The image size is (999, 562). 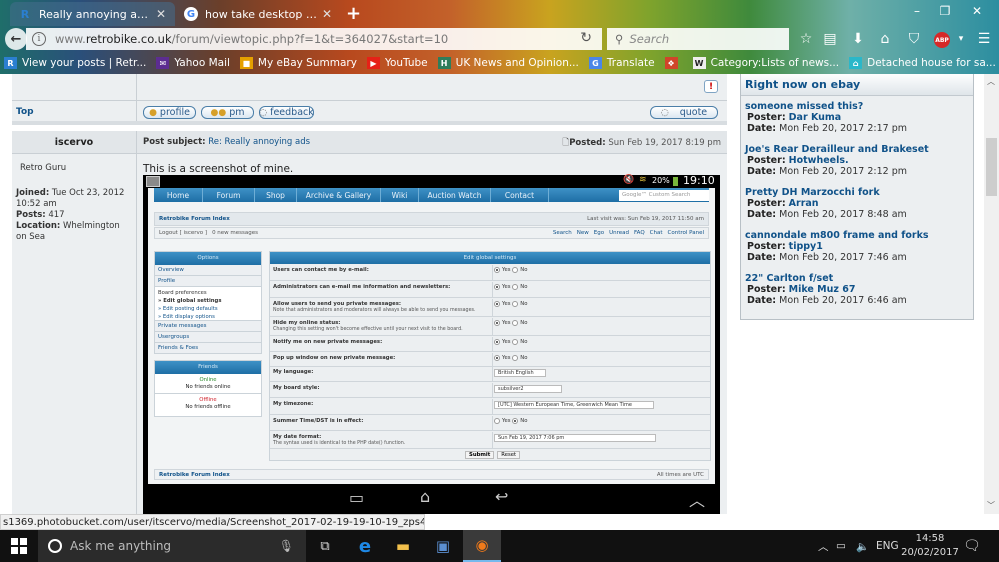 I want to click on embedded-quick-link: Unread, so click(x=619, y=233).